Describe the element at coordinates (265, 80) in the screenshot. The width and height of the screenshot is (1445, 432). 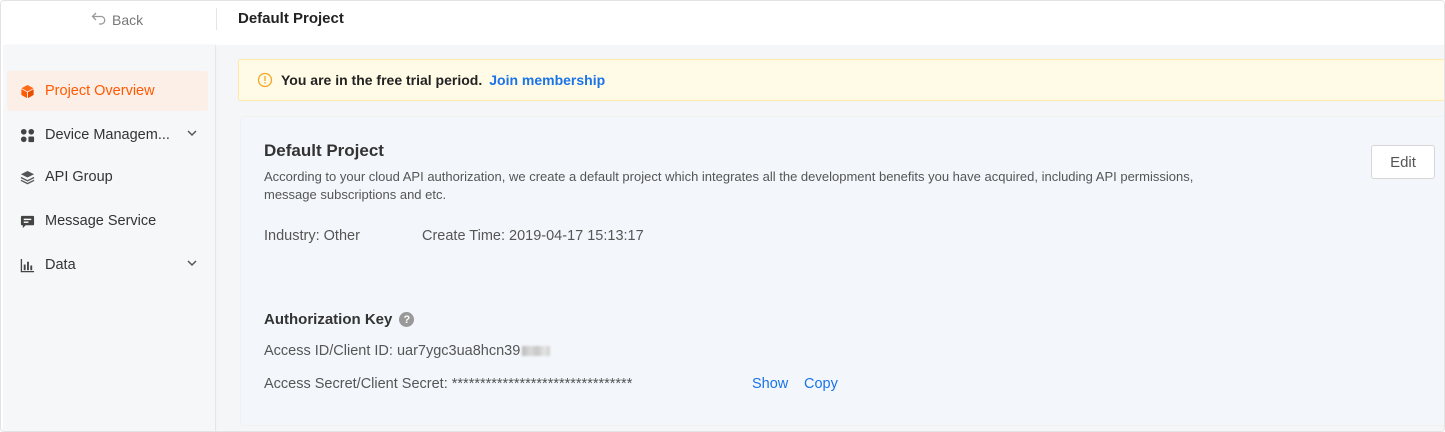
I see `warning-icon` at that location.